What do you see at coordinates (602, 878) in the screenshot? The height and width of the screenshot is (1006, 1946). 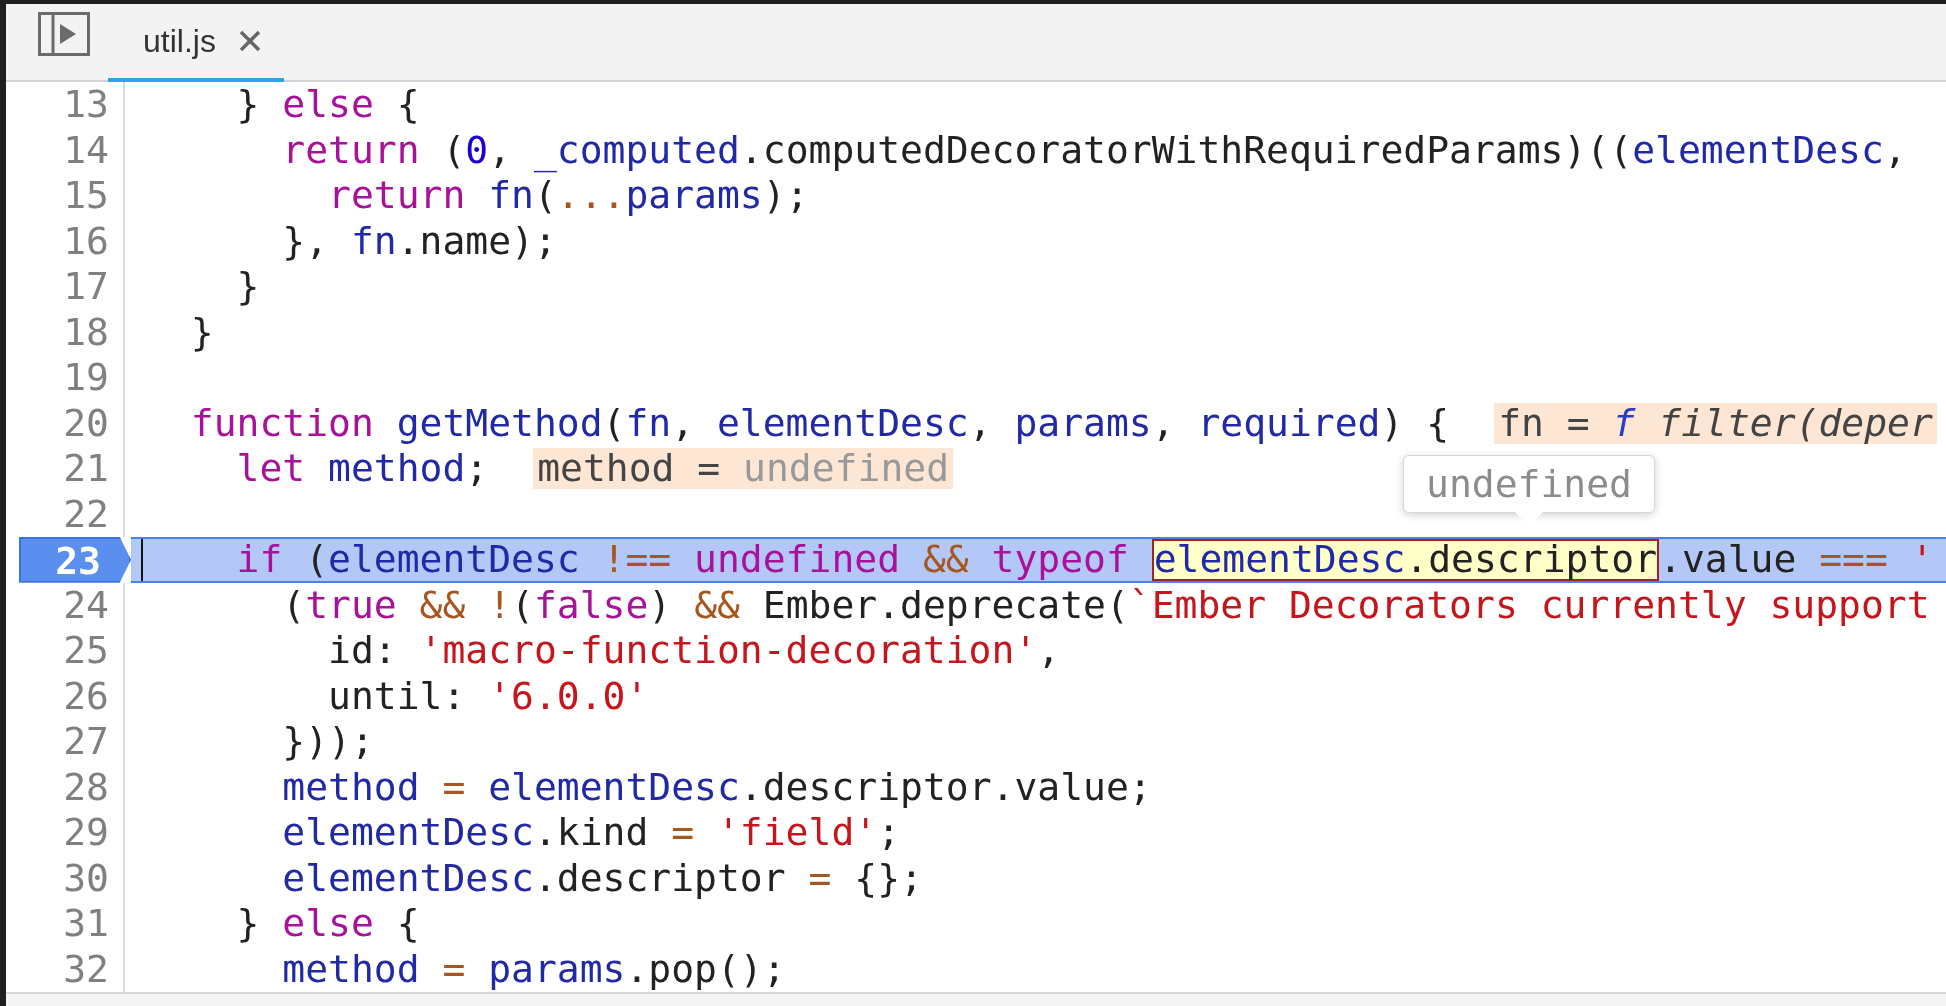 I see `code-line: elementDesc.descriptor = {};` at bounding box center [602, 878].